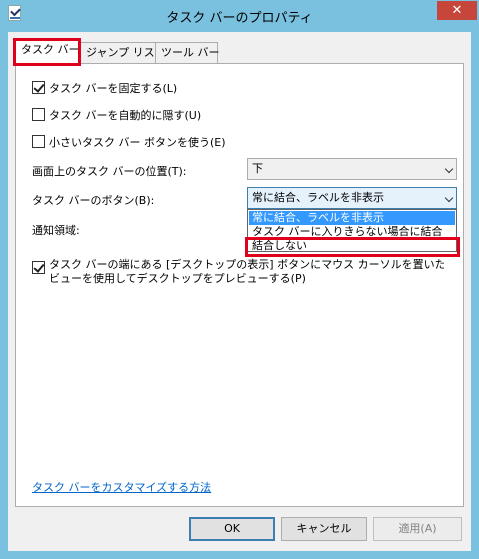 The height and width of the screenshot is (559, 479). I want to click on lock-taskbar-label: タスク バーを固定する(L), so click(113, 88).